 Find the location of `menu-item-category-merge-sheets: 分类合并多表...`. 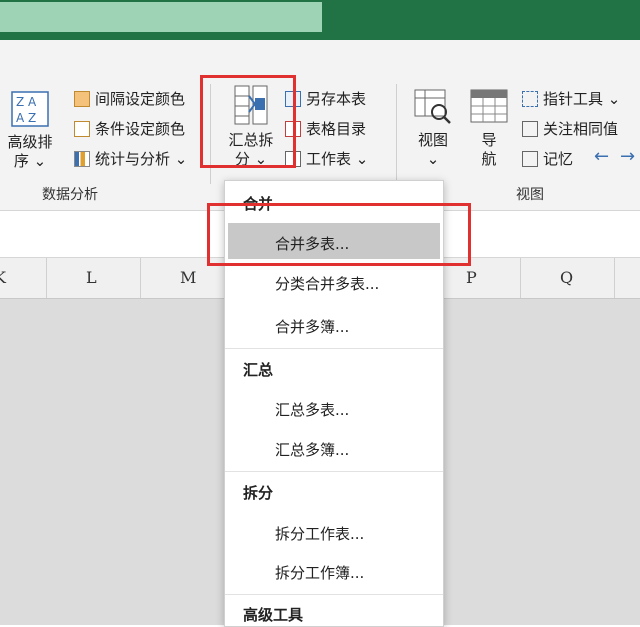

menu-item-category-merge-sheets: 分类合并多表... is located at coordinates (327, 283).